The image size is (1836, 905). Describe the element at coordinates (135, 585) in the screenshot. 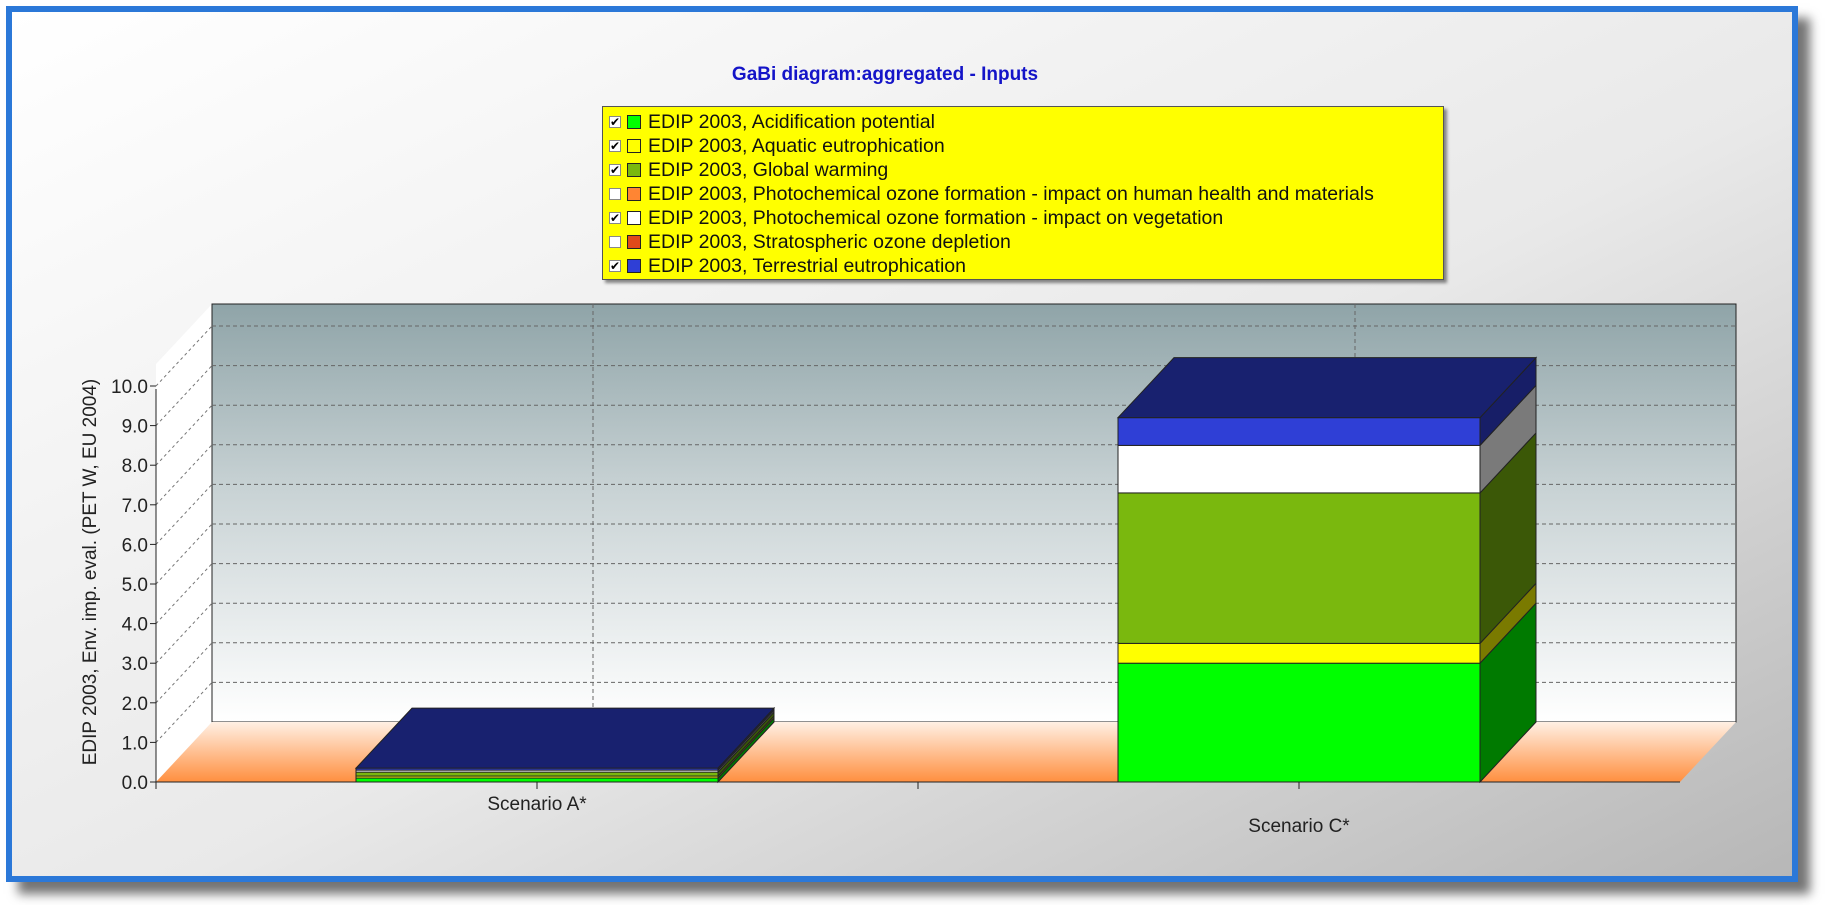

I see `y-tick-label: 5.0` at that location.